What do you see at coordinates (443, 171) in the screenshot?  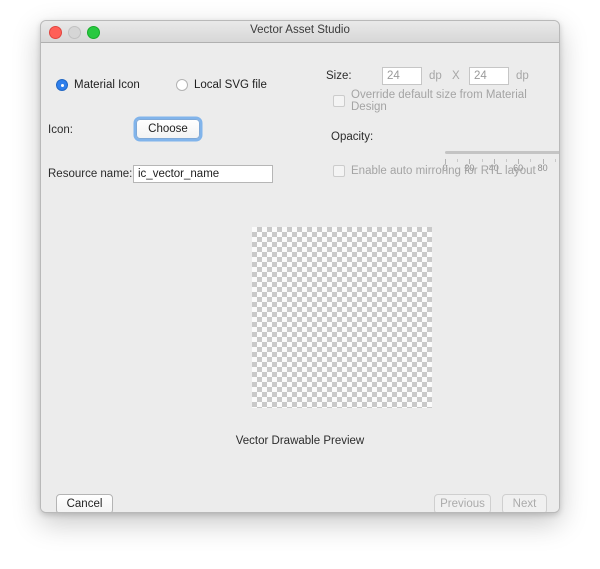 I see `checkbox-enable-rtl-mirroring-label: Enable auto mirroring for RTL layout` at bounding box center [443, 171].